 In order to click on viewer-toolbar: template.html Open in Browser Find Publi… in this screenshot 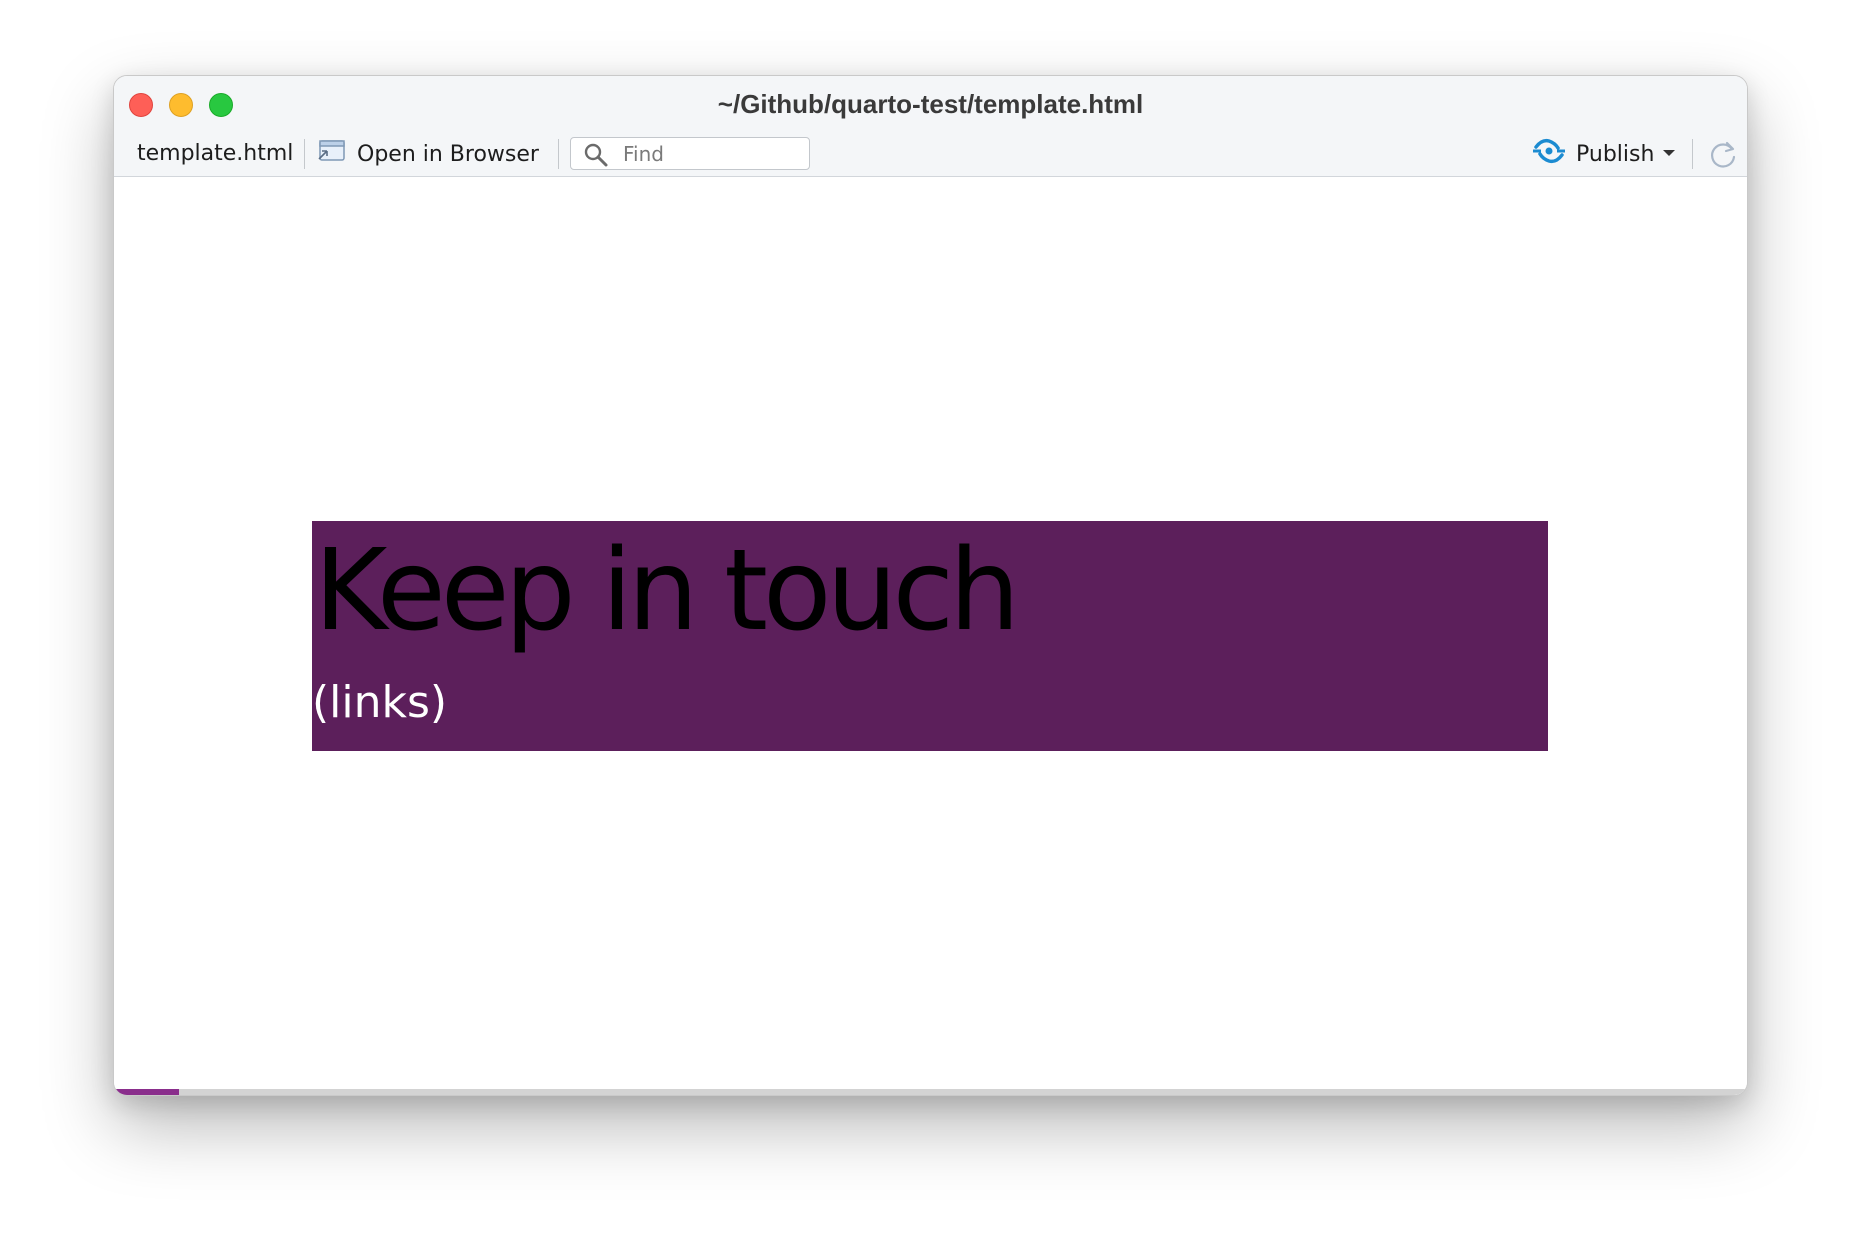, I will do `click(930, 155)`.